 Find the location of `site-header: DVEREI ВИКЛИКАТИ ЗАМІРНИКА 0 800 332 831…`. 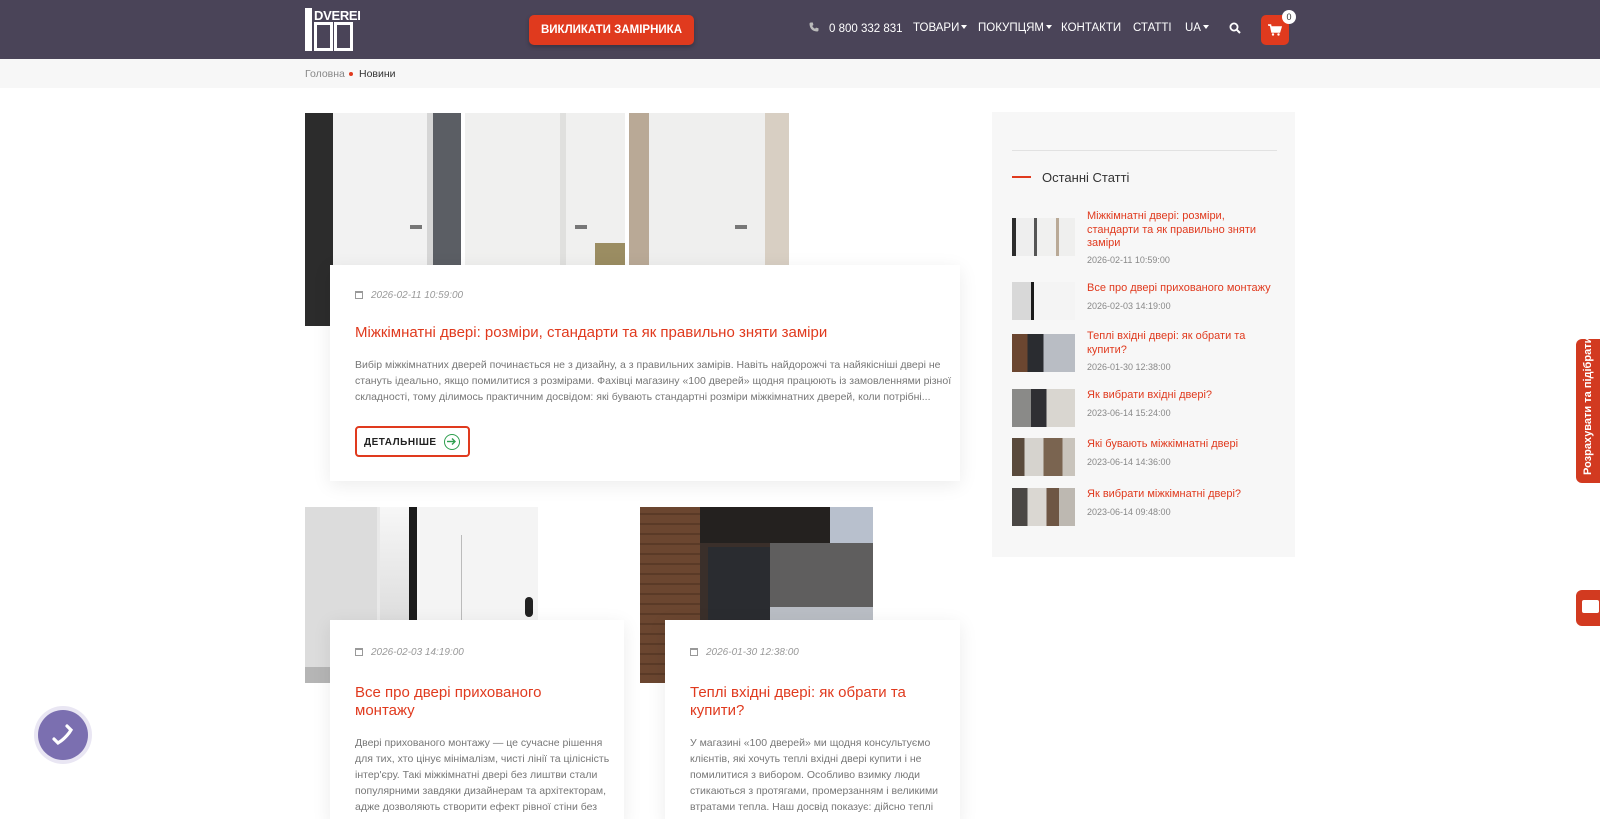

site-header: DVEREI ВИКЛИКАТИ ЗАМІРНИКА 0 800 332 831… is located at coordinates (800, 29).